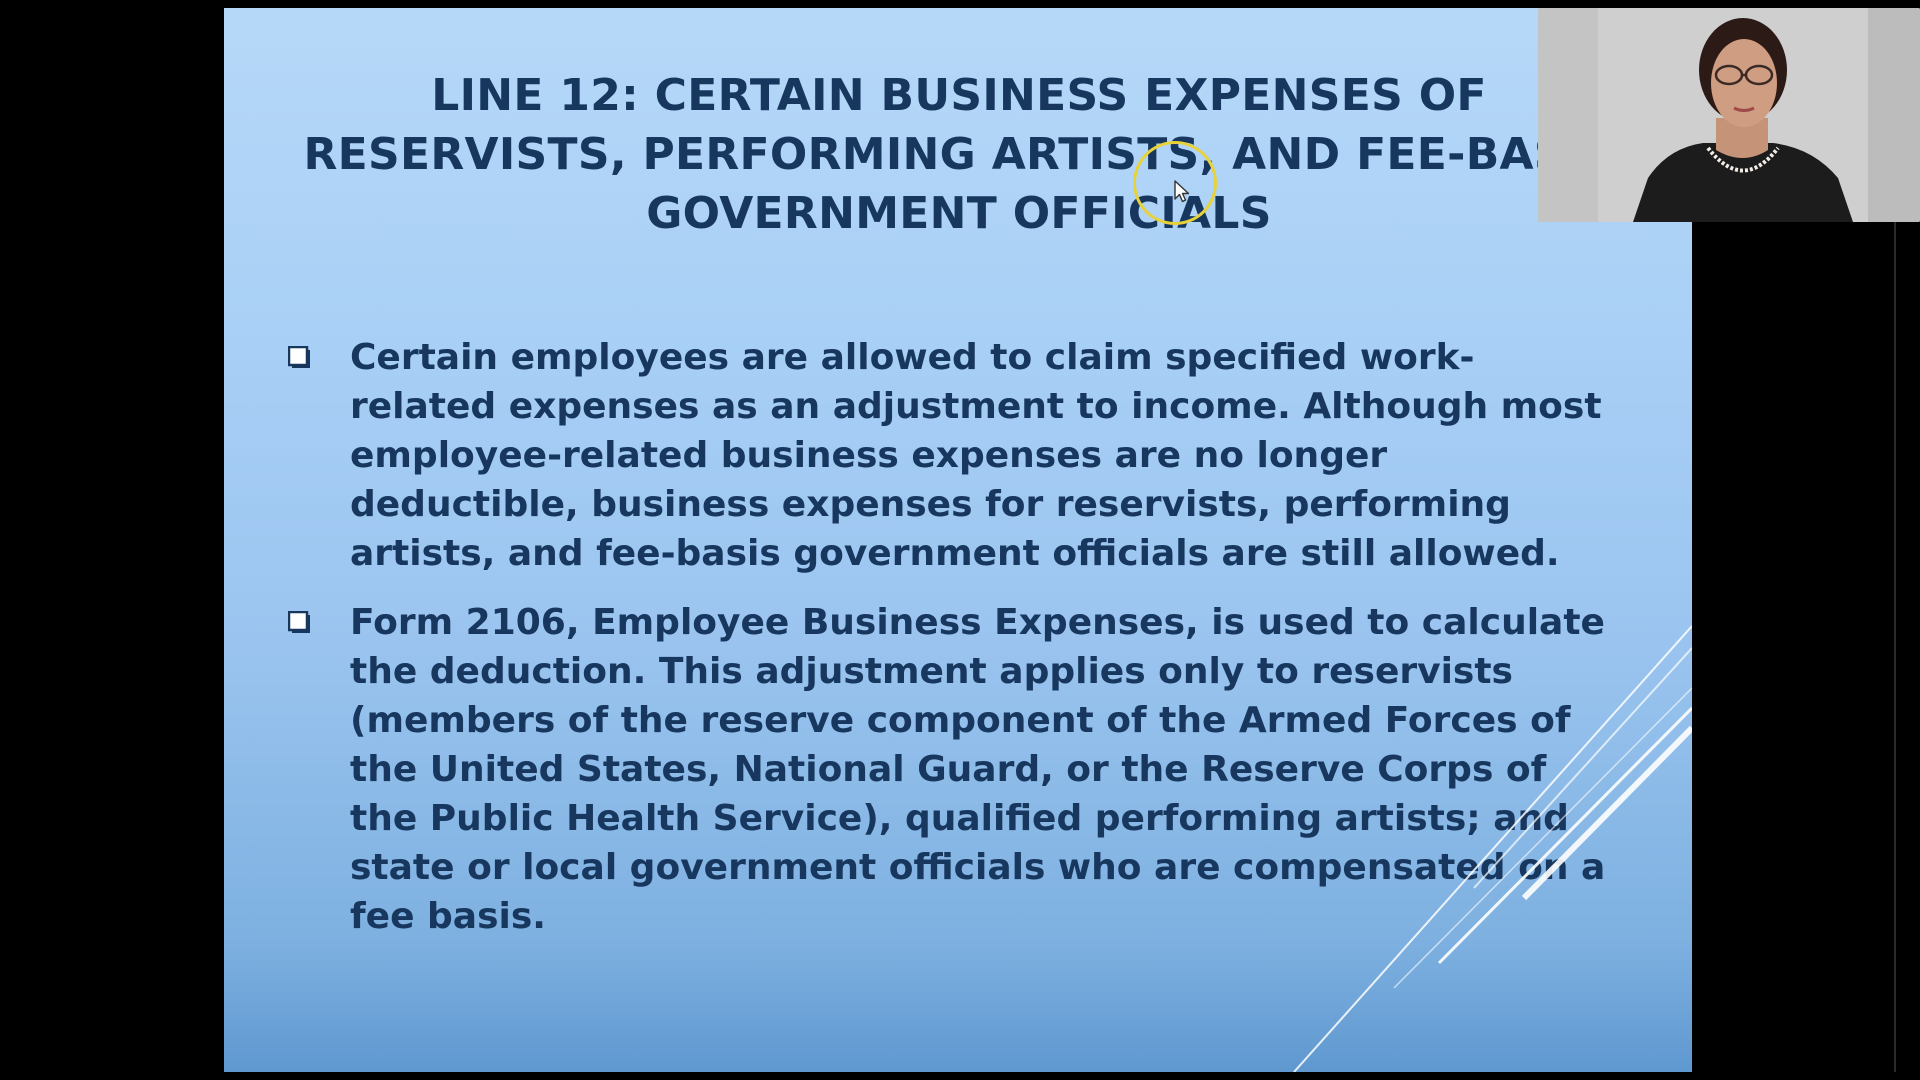 The height and width of the screenshot is (1080, 1920). I want to click on mouse-pointer-icon, so click(1182, 191).